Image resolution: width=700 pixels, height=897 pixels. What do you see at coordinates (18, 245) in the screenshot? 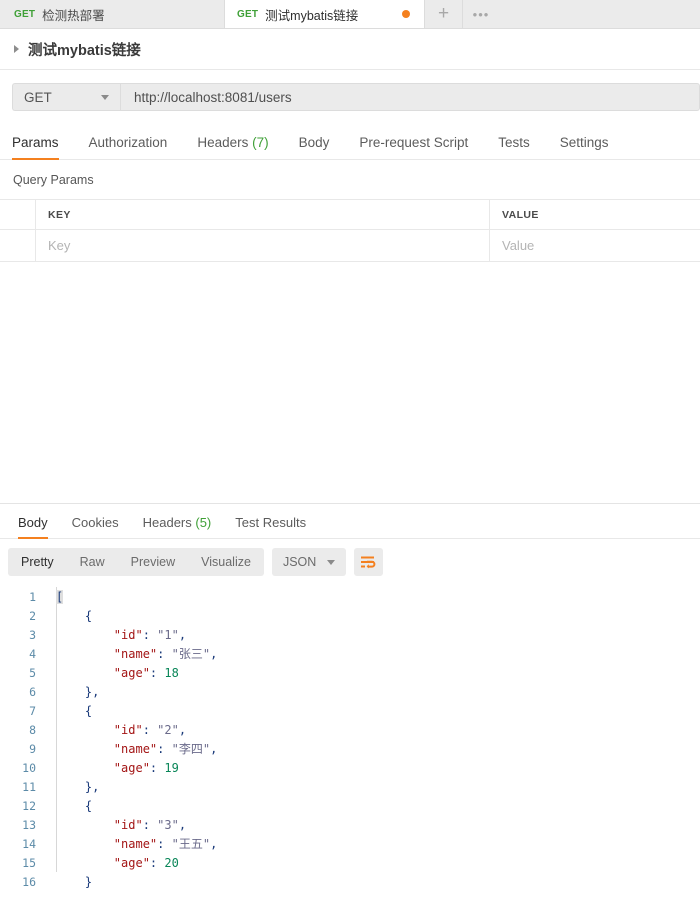
I see `row-checkbox-cell` at bounding box center [18, 245].